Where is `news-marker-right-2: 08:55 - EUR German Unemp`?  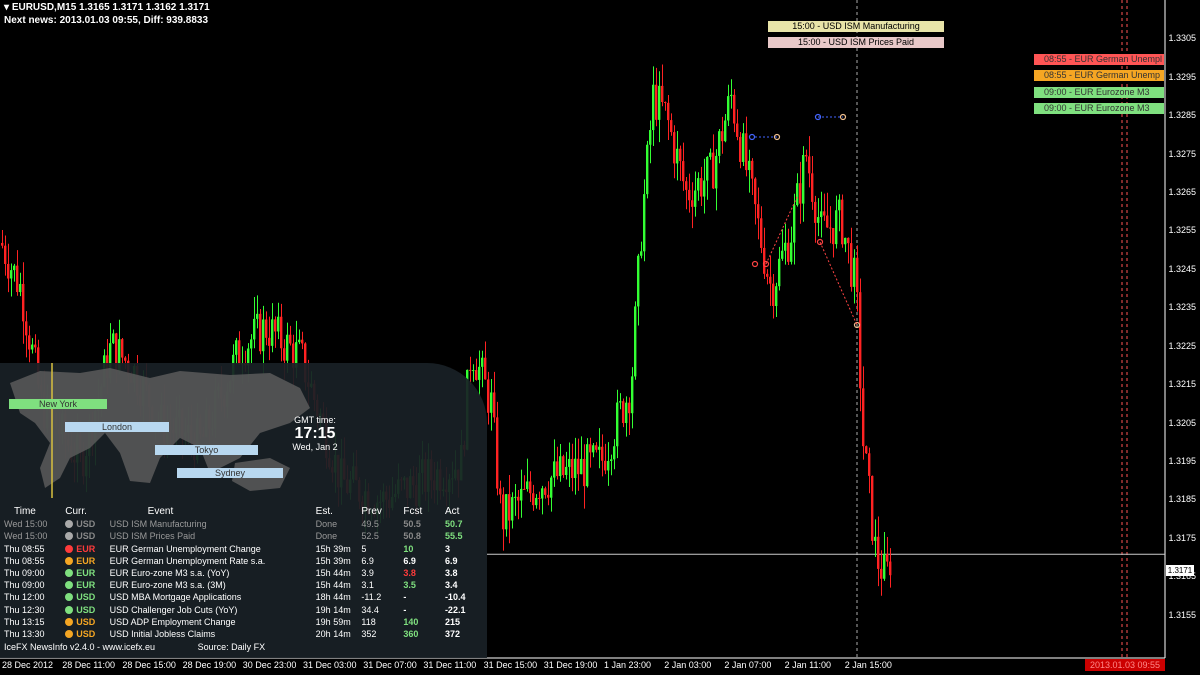 news-marker-right-2: 08:55 - EUR German Unemp is located at coordinates (1099, 75).